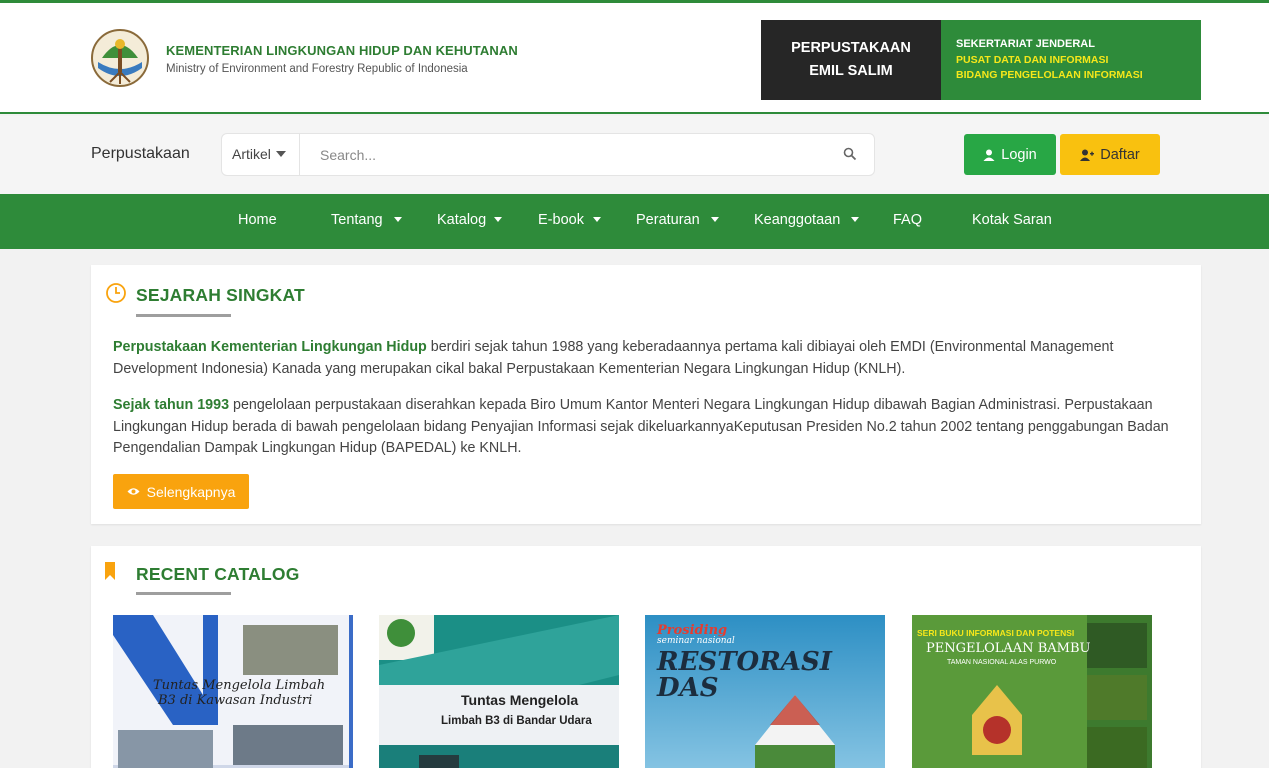  What do you see at coordinates (668, 220) in the screenshot?
I see `nav-item-peraturan: Peraturan` at bounding box center [668, 220].